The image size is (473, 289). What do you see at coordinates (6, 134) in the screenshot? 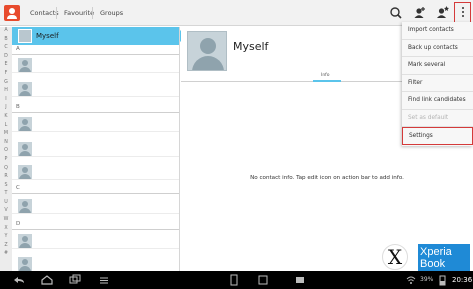
I see `alphabet-index-letter: M` at bounding box center [6, 134].